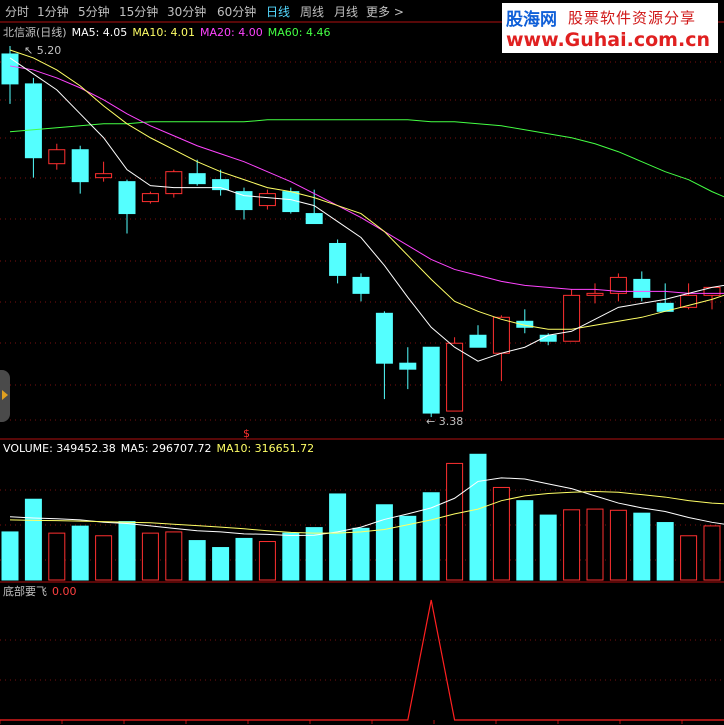 This screenshot has width=724, height=725. What do you see at coordinates (186, 11) in the screenshot?
I see `tab-4: 30分钟` at bounding box center [186, 11].